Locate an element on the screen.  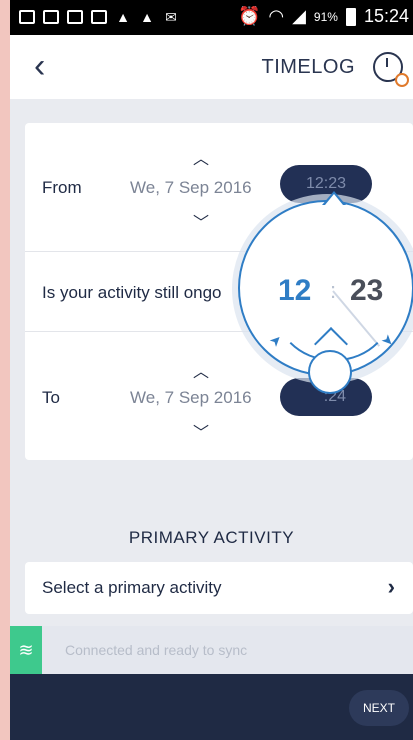
notification-icon is located at coordinates (27, 17).